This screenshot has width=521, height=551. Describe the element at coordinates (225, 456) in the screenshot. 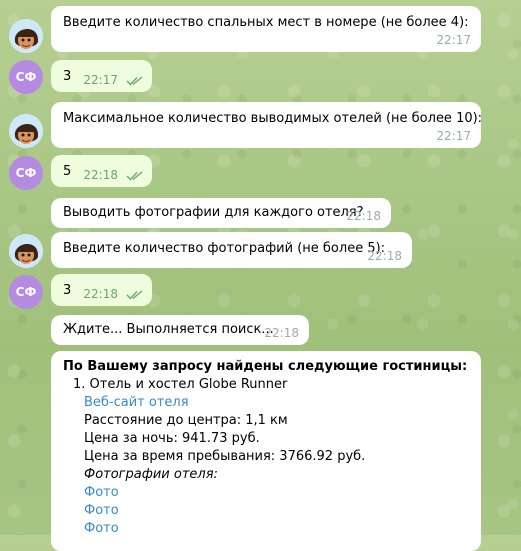

I see `hotel-price-total: Цена за время пребывания: 3766.92 руб.` at that location.